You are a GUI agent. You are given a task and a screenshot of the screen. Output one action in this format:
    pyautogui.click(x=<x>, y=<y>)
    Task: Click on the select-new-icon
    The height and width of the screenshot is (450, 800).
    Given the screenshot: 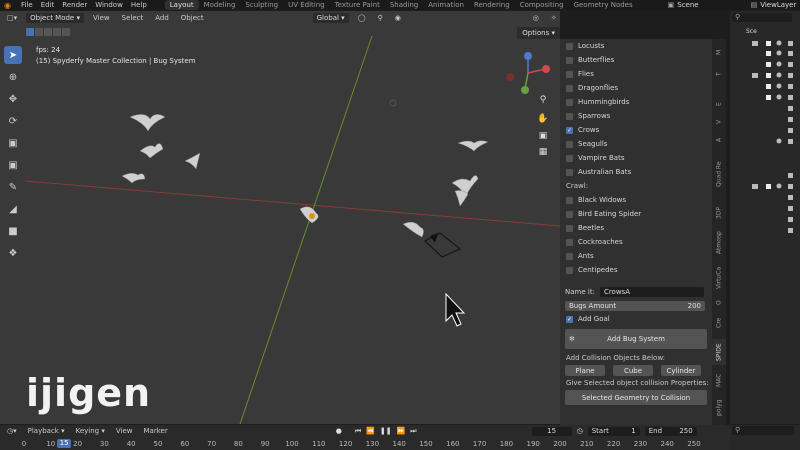 What is the action you would take?
    pyautogui.click(x=30, y=32)
    